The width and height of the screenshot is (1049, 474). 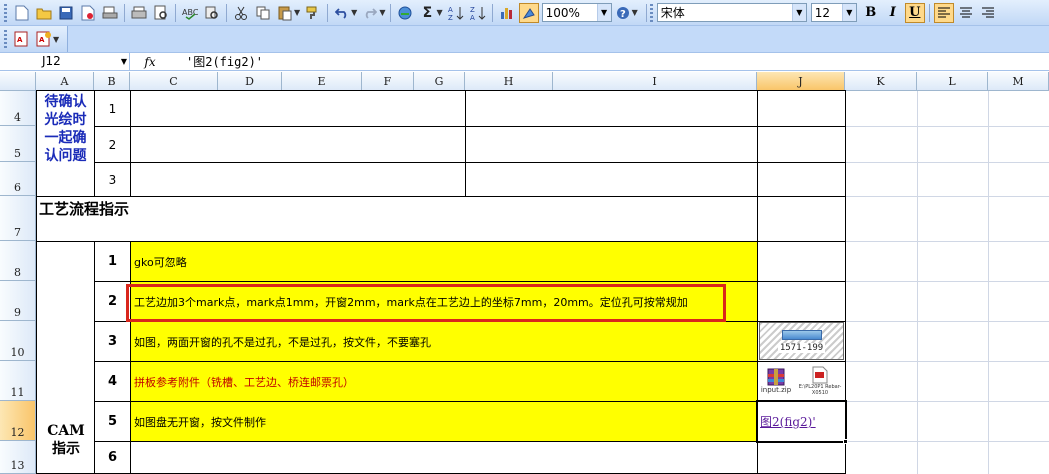 What do you see at coordinates (241, 13) in the screenshot?
I see `cut-icon` at bounding box center [241, 13].